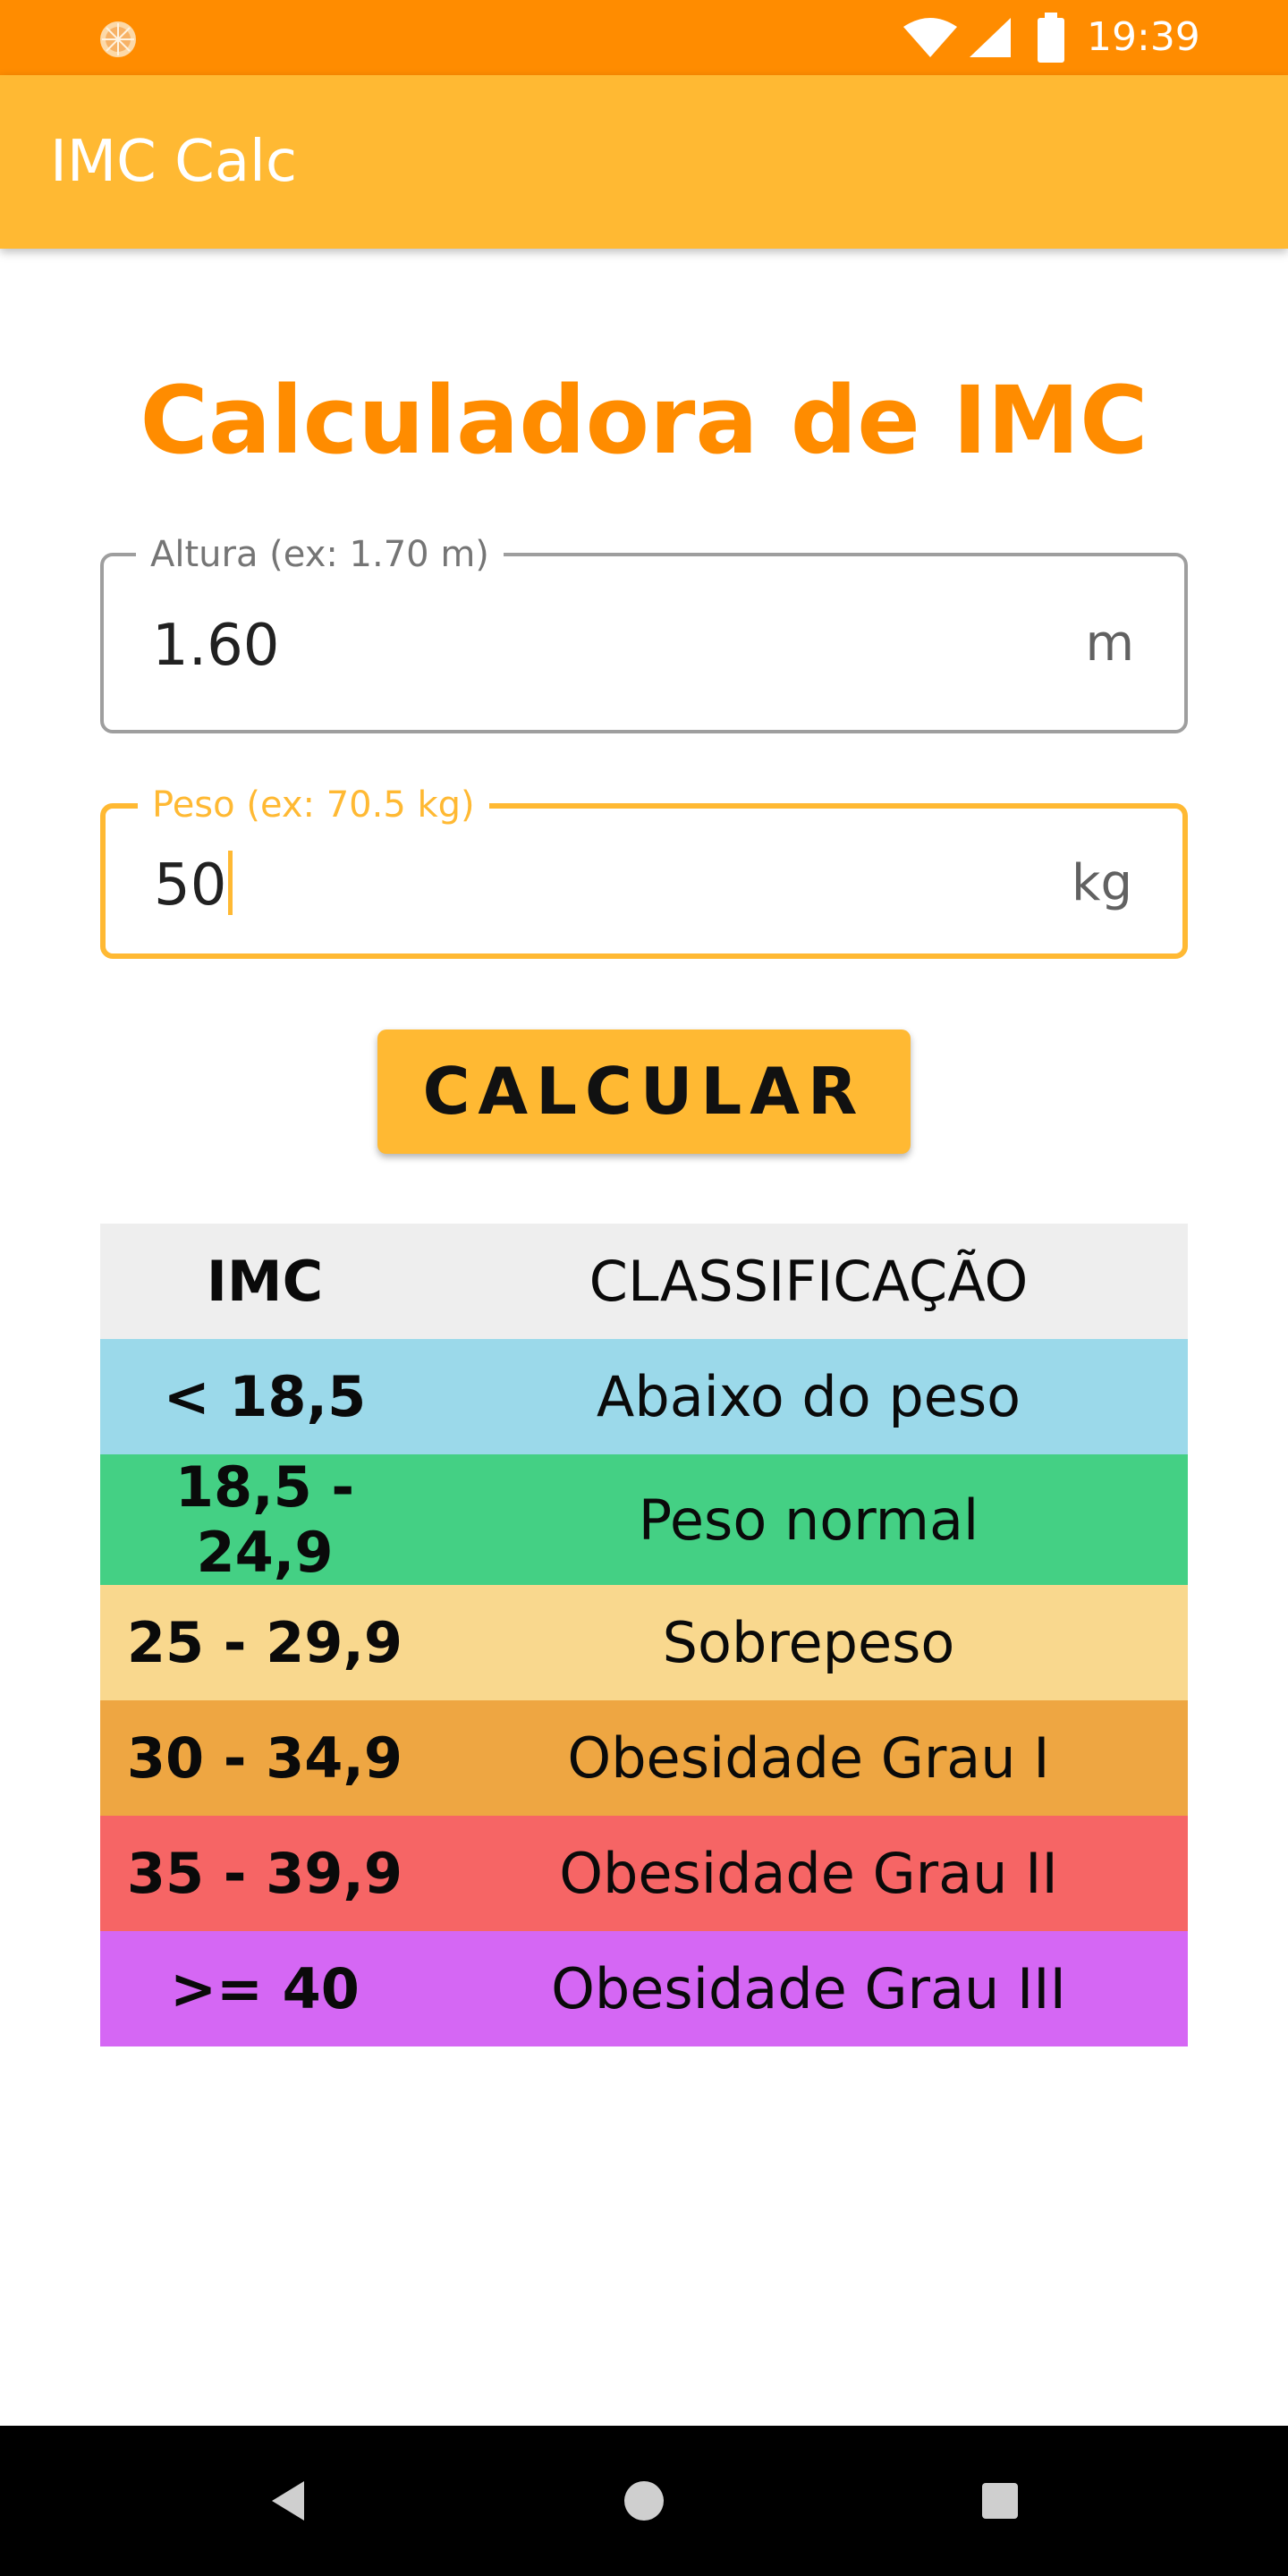 The width and height of the screenshot is (1288, 2576). Describe the element at coordinates (190, 885) in the screenshot. I see `weight-input: 50` at that location.